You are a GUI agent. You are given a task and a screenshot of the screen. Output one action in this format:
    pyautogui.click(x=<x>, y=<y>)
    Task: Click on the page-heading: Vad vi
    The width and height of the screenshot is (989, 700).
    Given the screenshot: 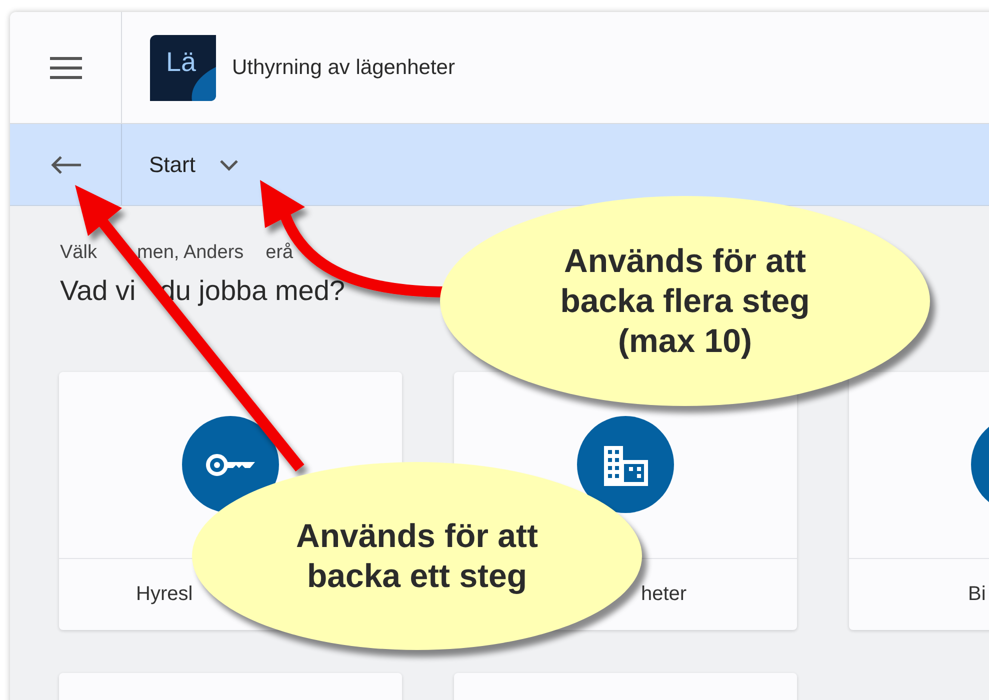 What is the action you would take?
    pyautogui.click(x=98, y=291)
    